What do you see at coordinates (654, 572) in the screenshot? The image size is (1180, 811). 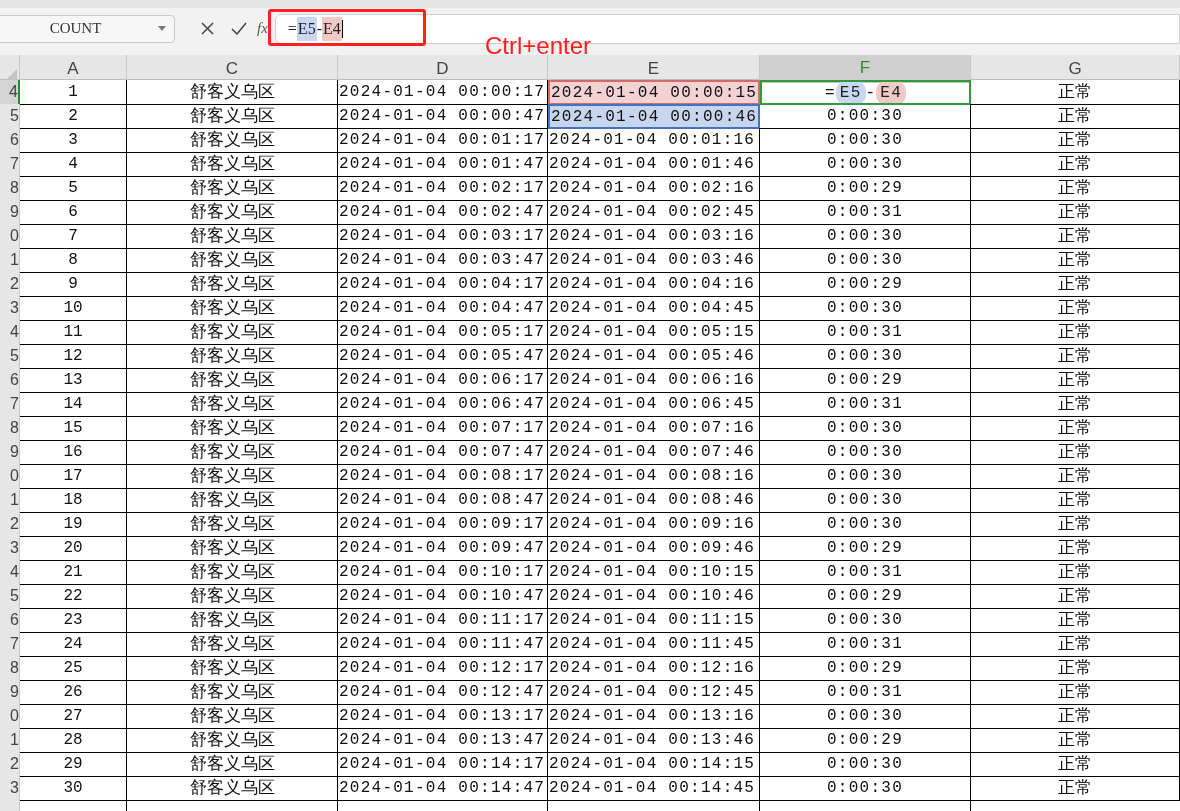 I see `table-cell: 2024-01-04 00:10:15` at bounding box center [654, 572].